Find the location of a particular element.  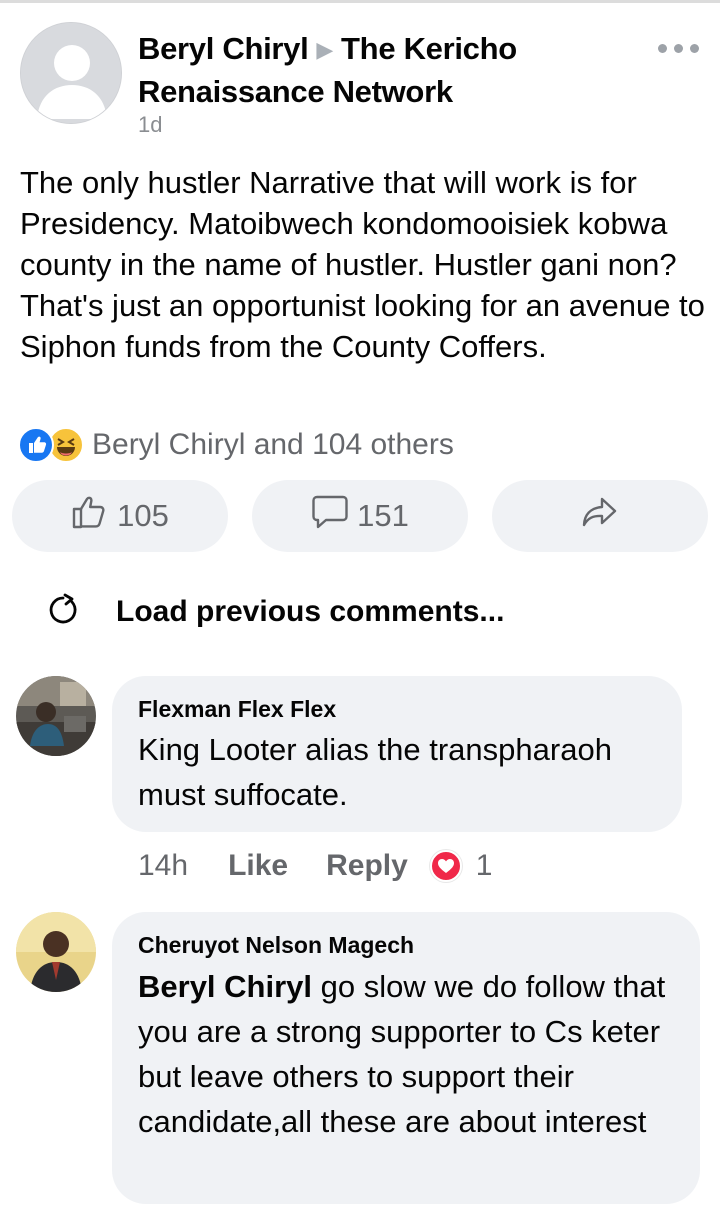

more-options-icon is located at coordinates (679, 48).